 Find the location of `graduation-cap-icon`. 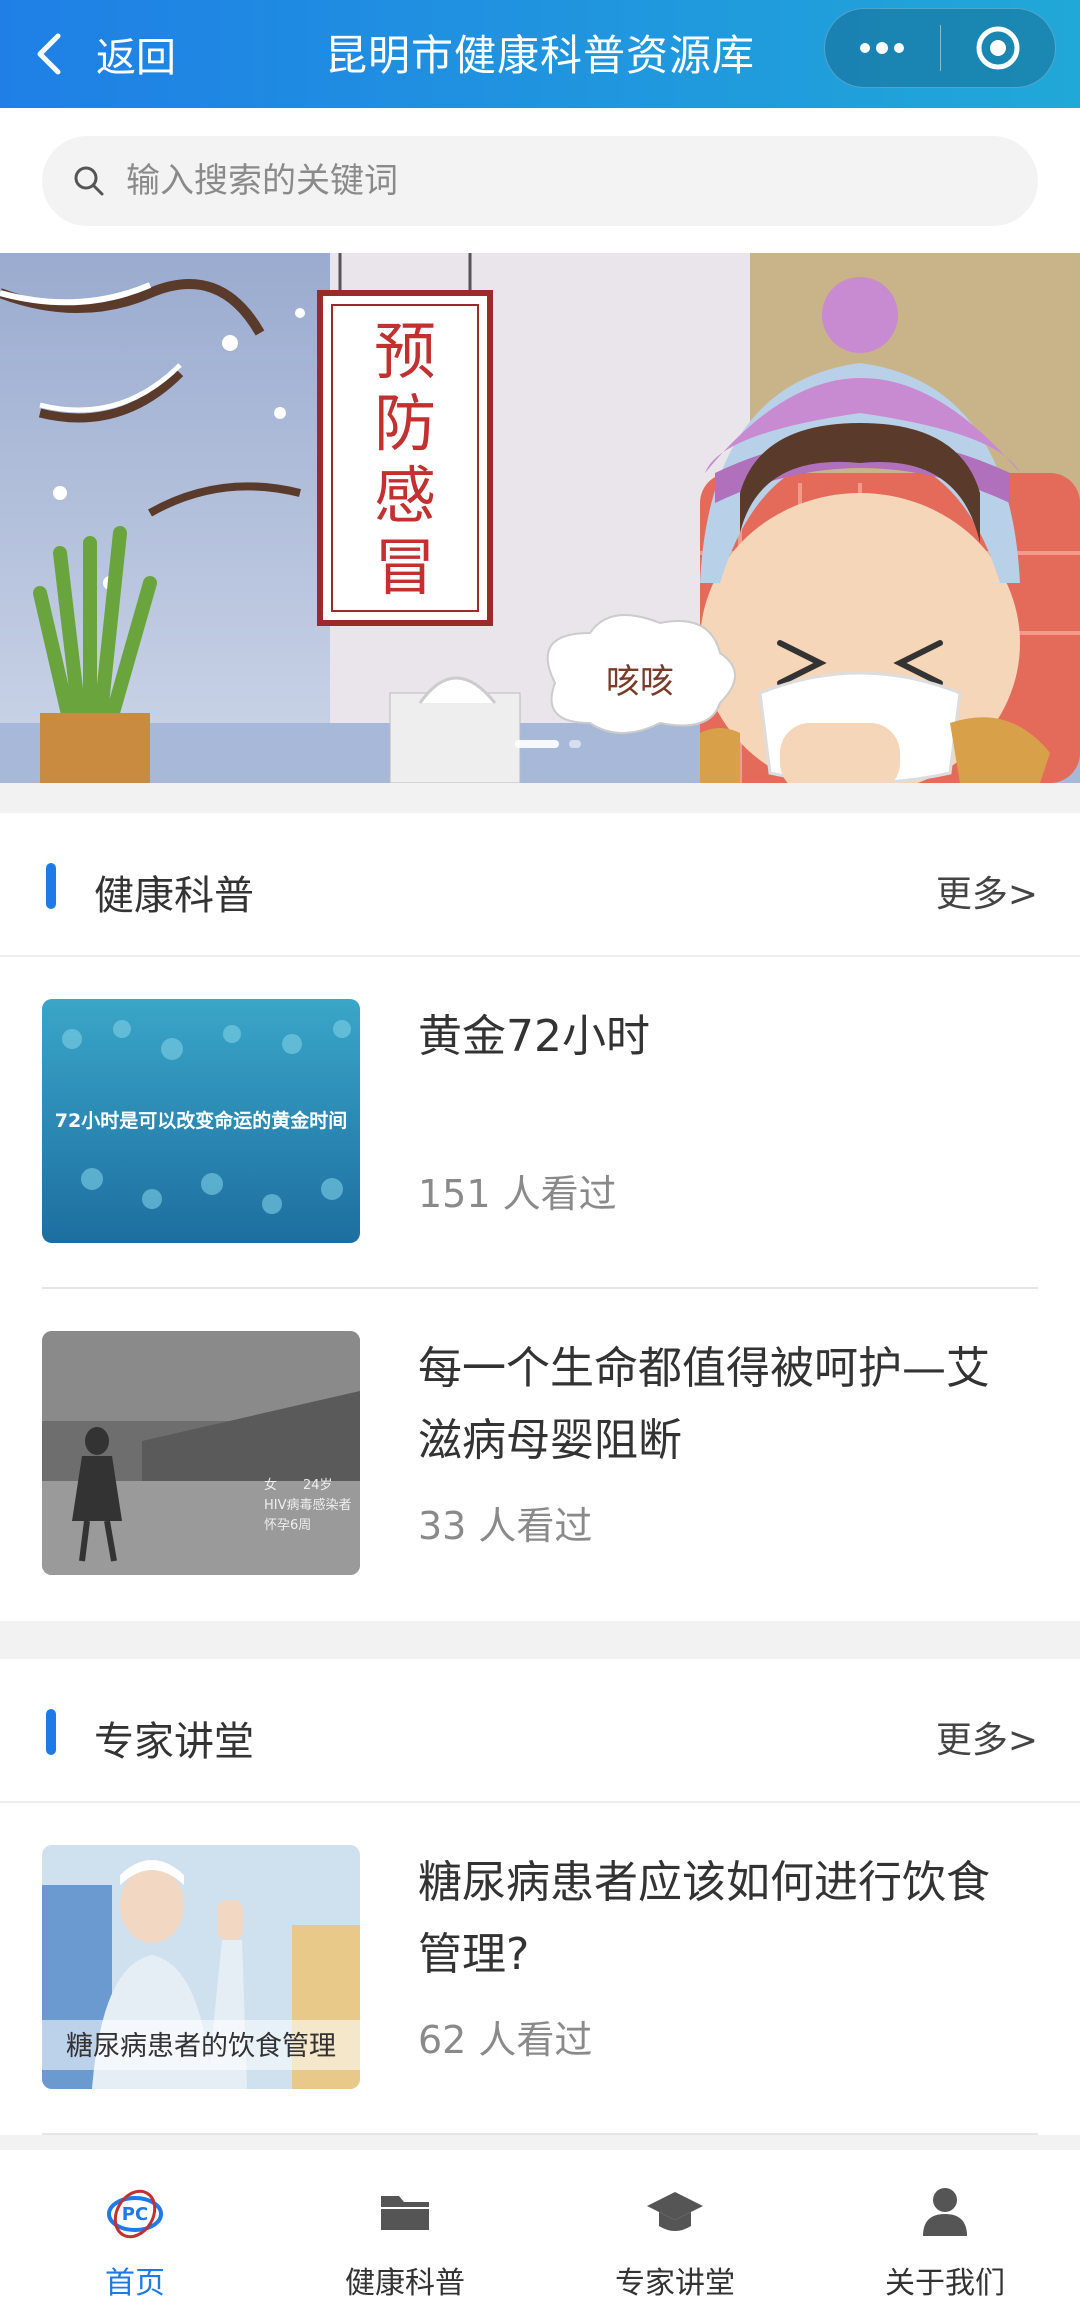

graduation-cap-icon is located at coordinates (675, 2211).